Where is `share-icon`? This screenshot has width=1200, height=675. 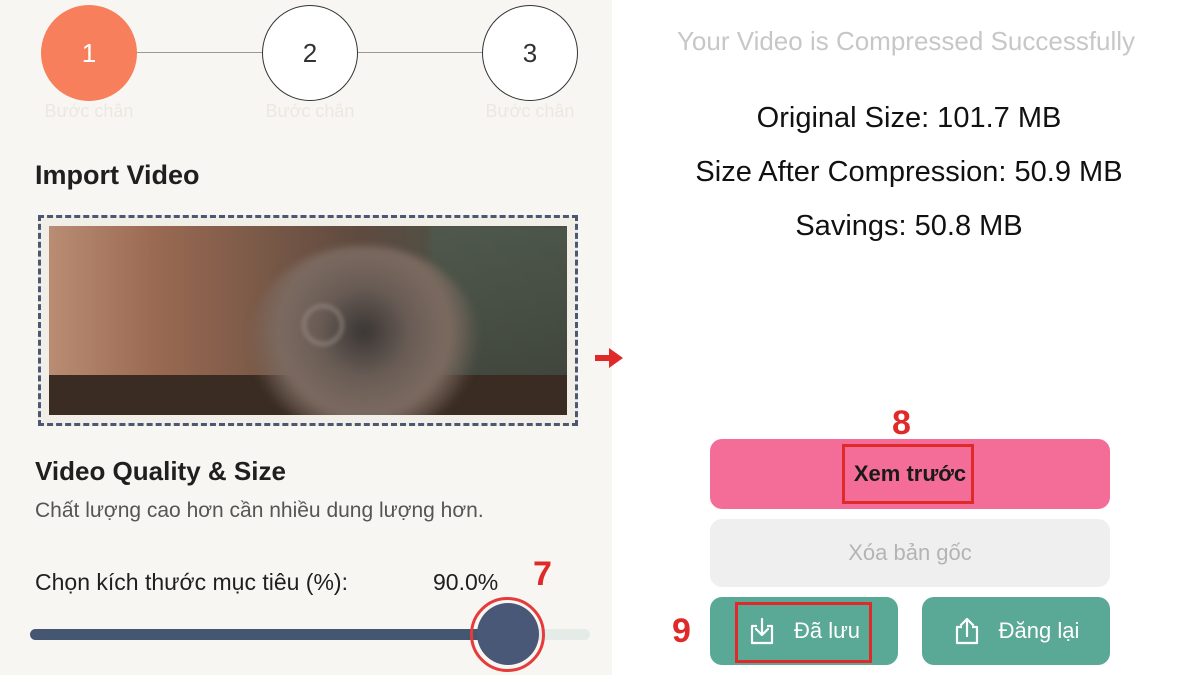
share-icon is located at coordinates (966, 631).